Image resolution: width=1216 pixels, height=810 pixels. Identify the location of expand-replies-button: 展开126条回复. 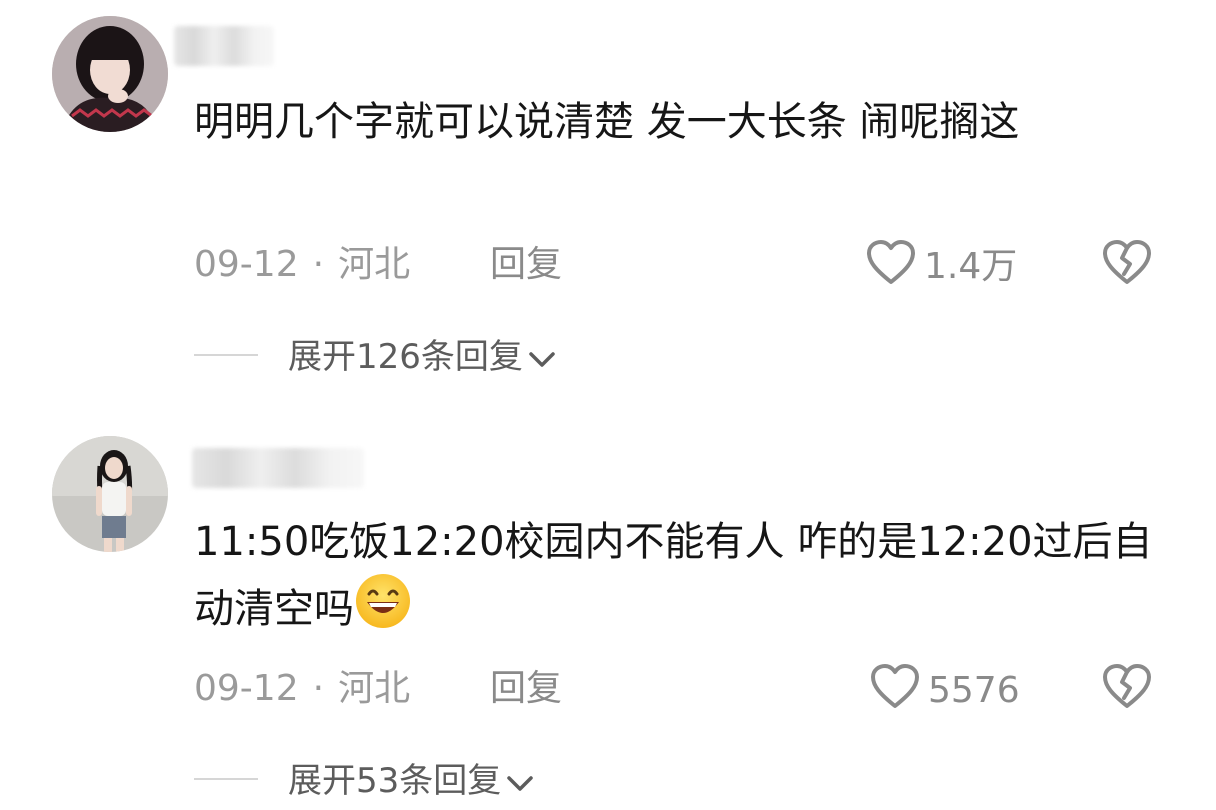
(375, 357).